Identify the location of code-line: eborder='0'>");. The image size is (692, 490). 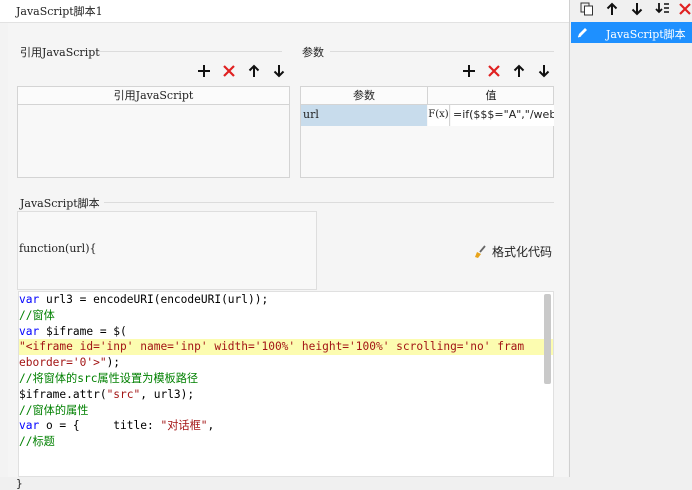
(286, 363).